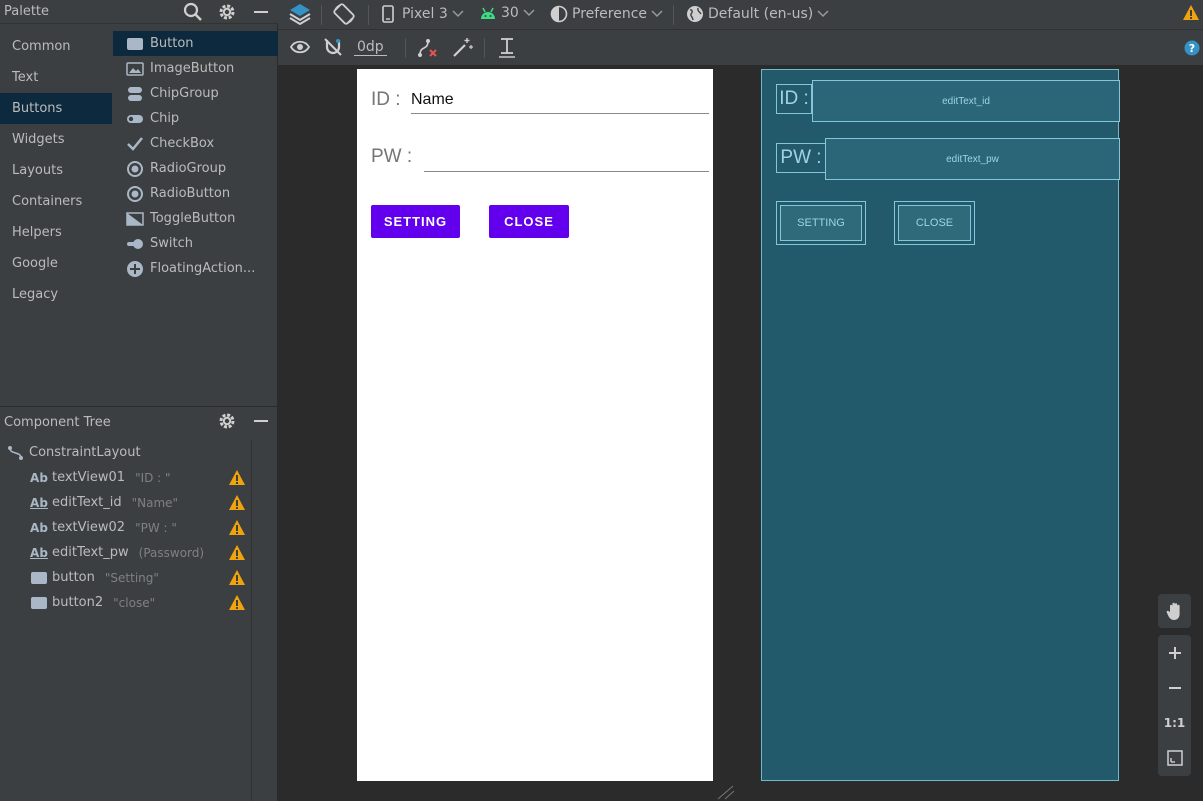  Describe the element at coordinates (195, 218) in the screenshot. I see `palette-item-togglebutton: ToggleButton` at that location.